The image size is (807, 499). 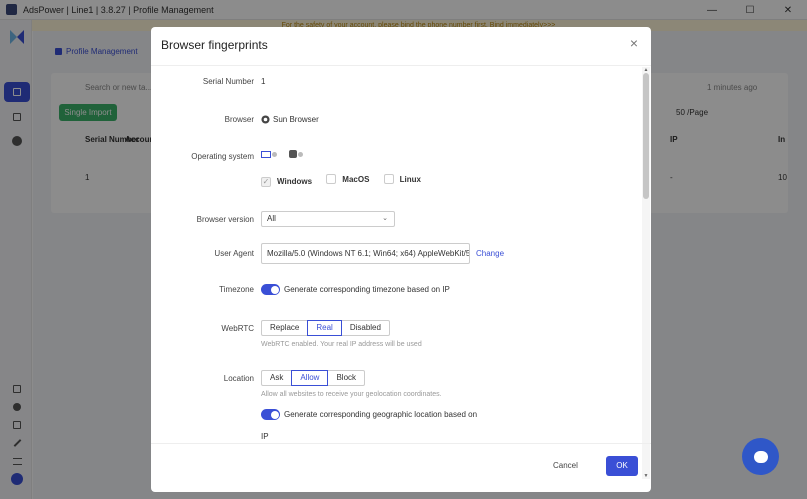 I want to click on chevron-down-icon: ⌄, so click(x=385, y=218).